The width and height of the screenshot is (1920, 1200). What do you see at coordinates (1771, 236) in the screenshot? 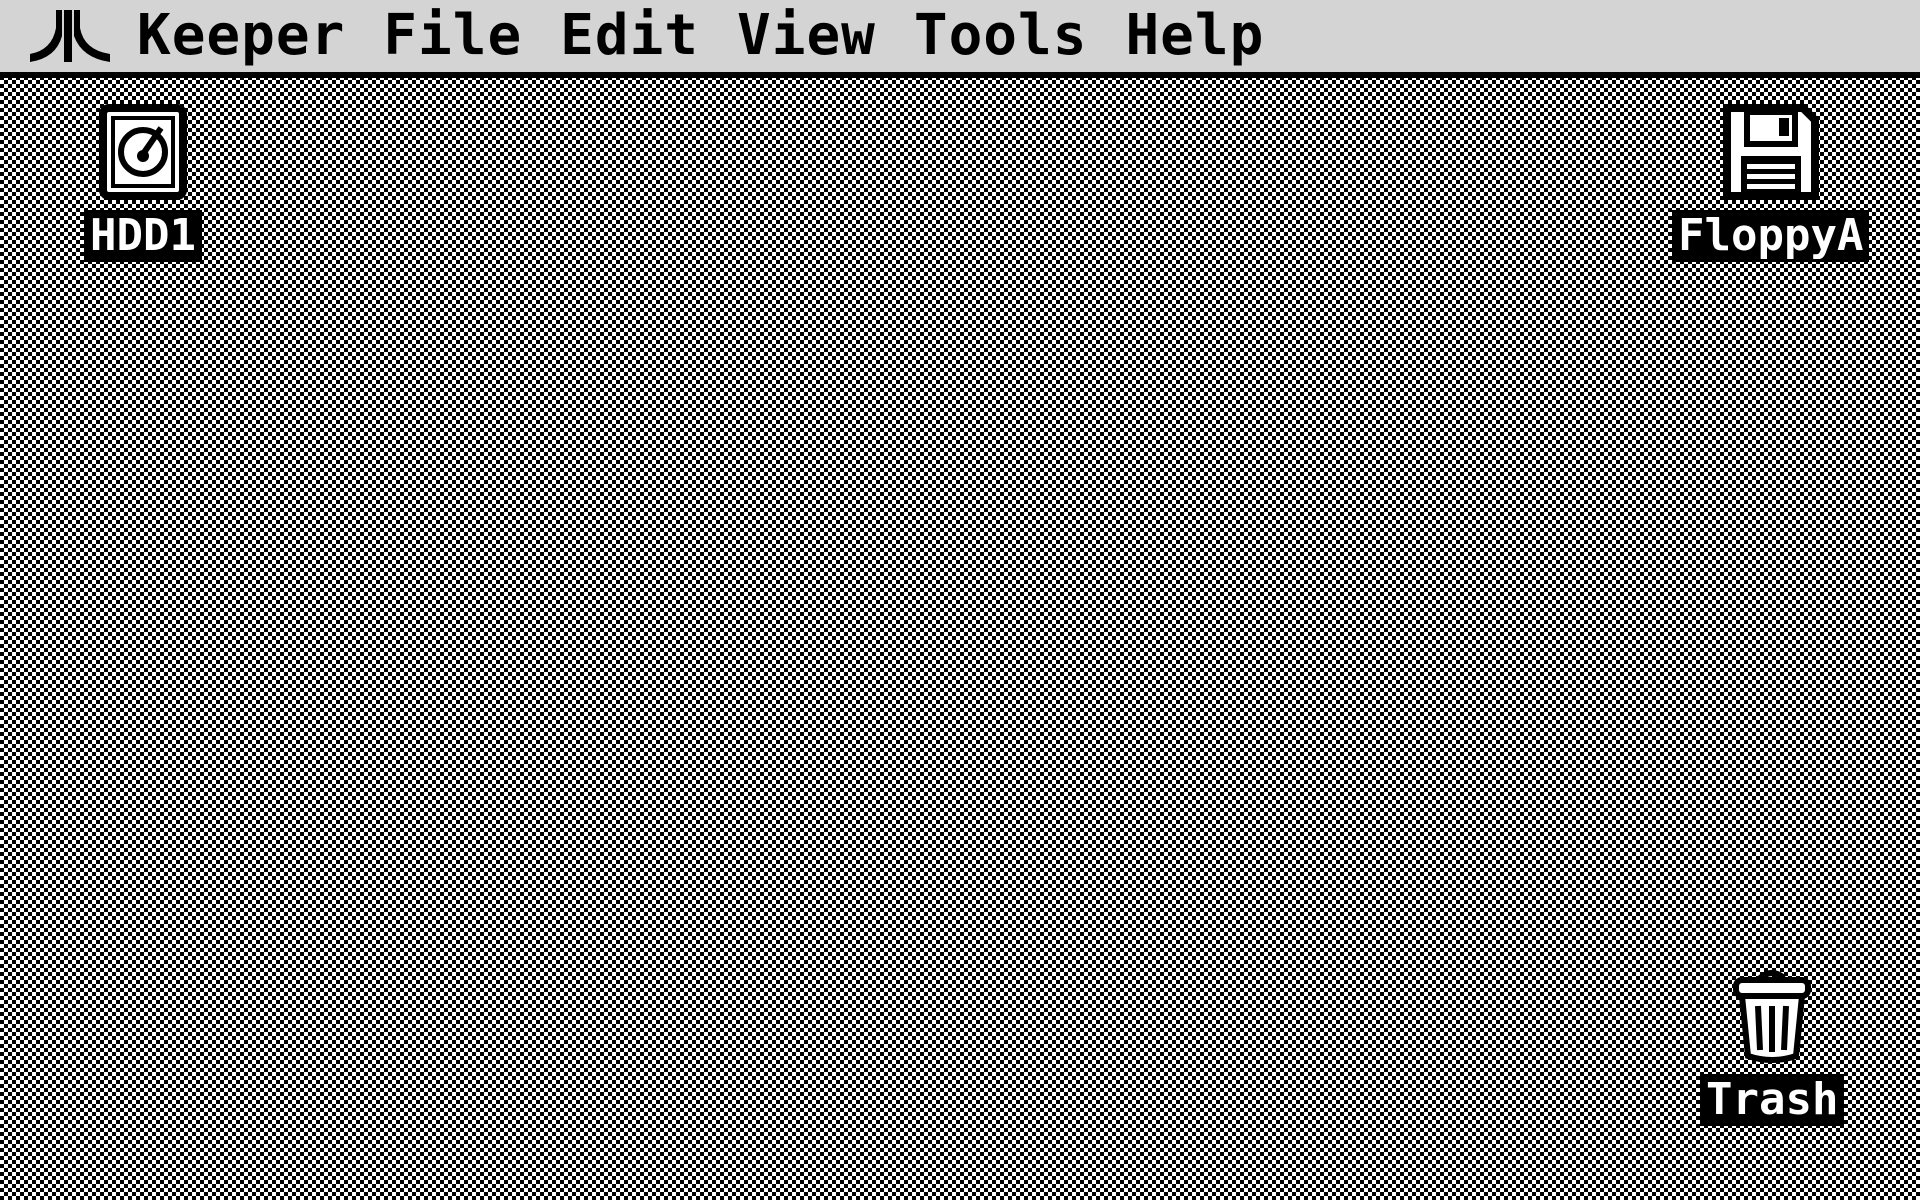
I see `desktop-icon-label: FloppyA` at bounding box center [1771, 236].